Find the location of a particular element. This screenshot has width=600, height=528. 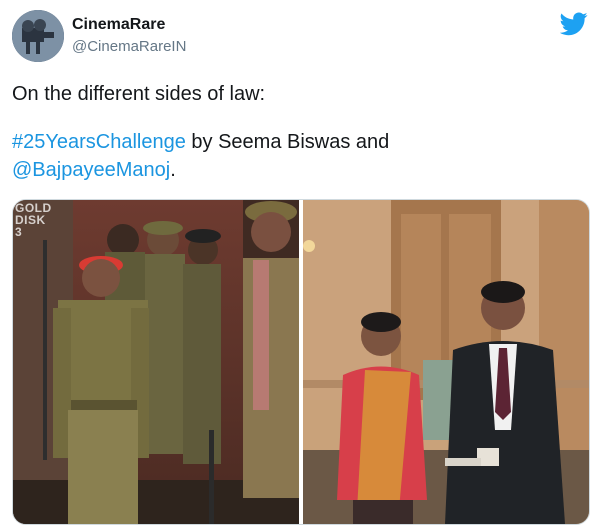

tweet-end-text: . is located at coordinates (173, 170).